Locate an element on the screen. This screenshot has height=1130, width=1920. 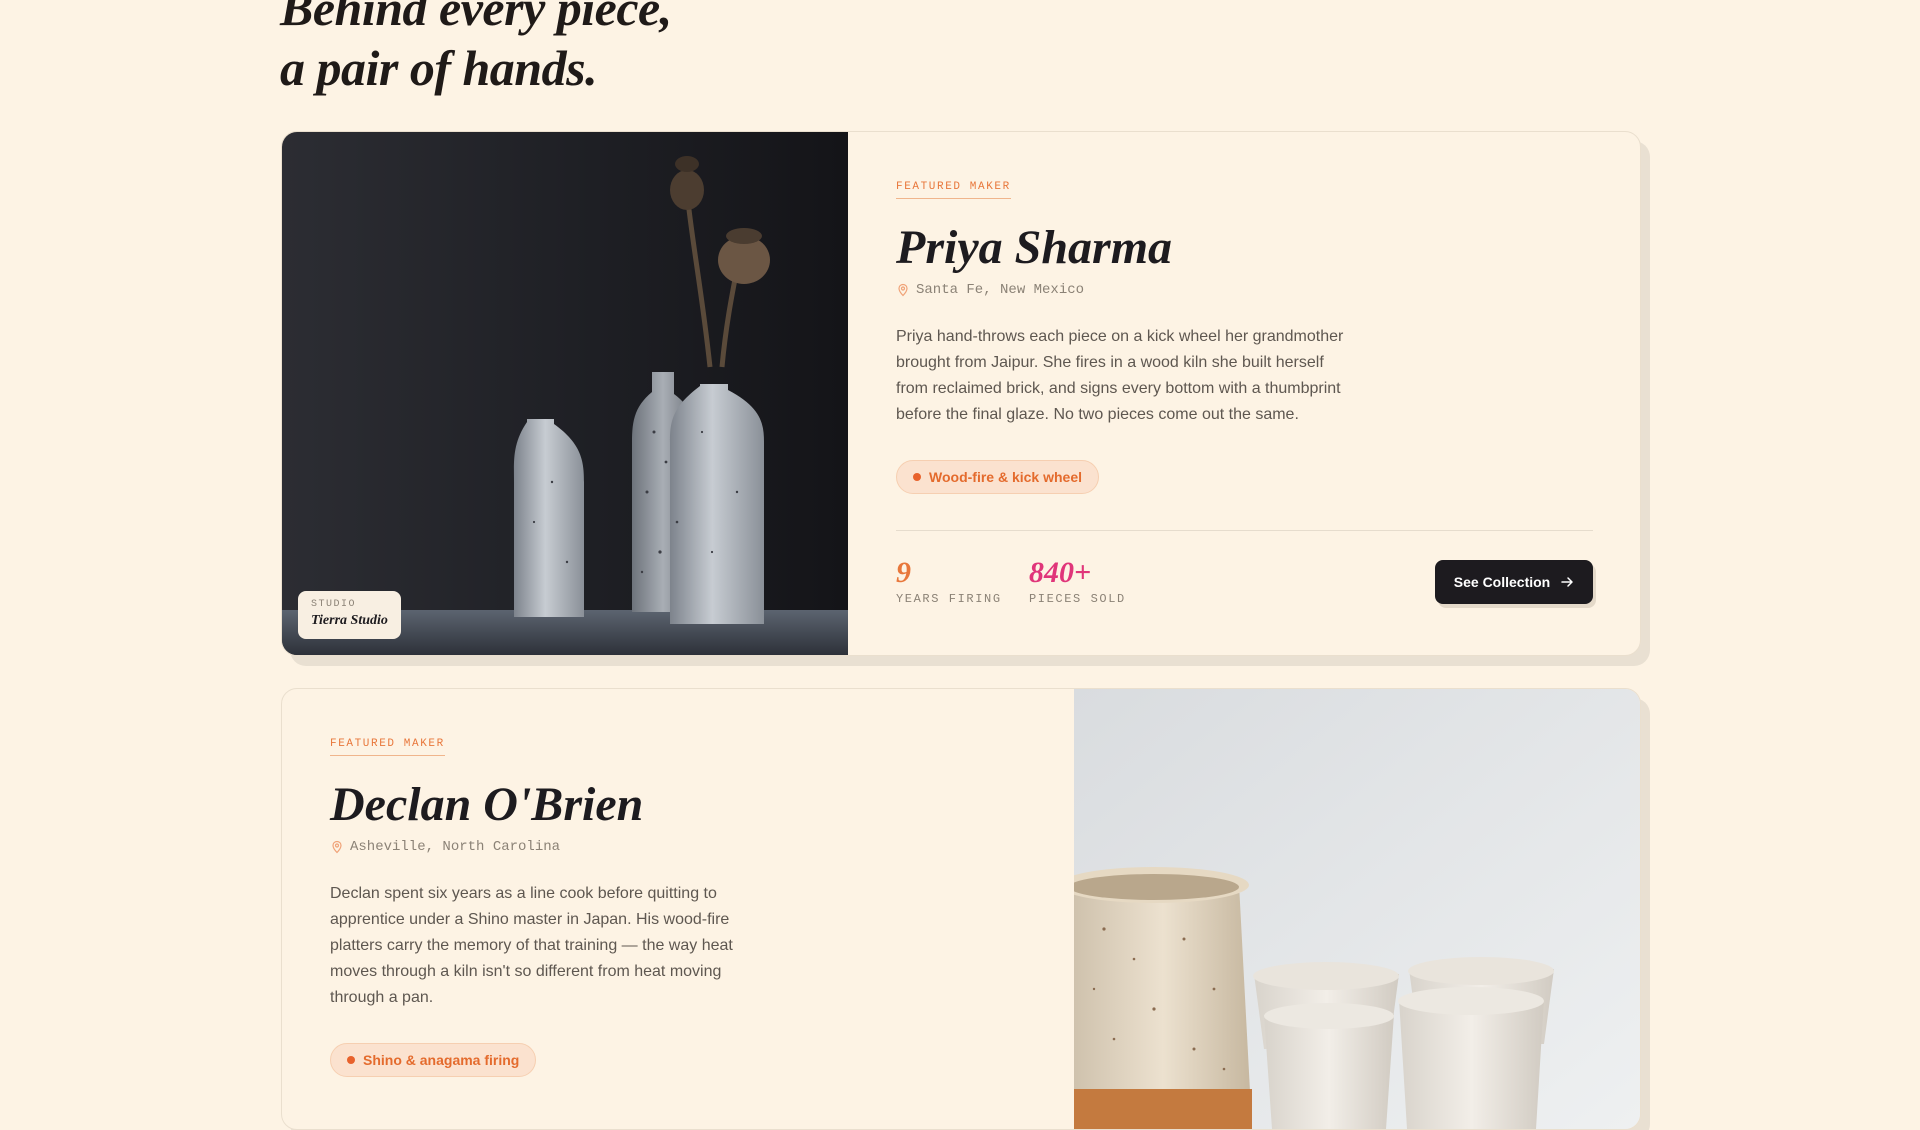
maker-location: Asheville, North Carolina is located at coordinates (445, 847).